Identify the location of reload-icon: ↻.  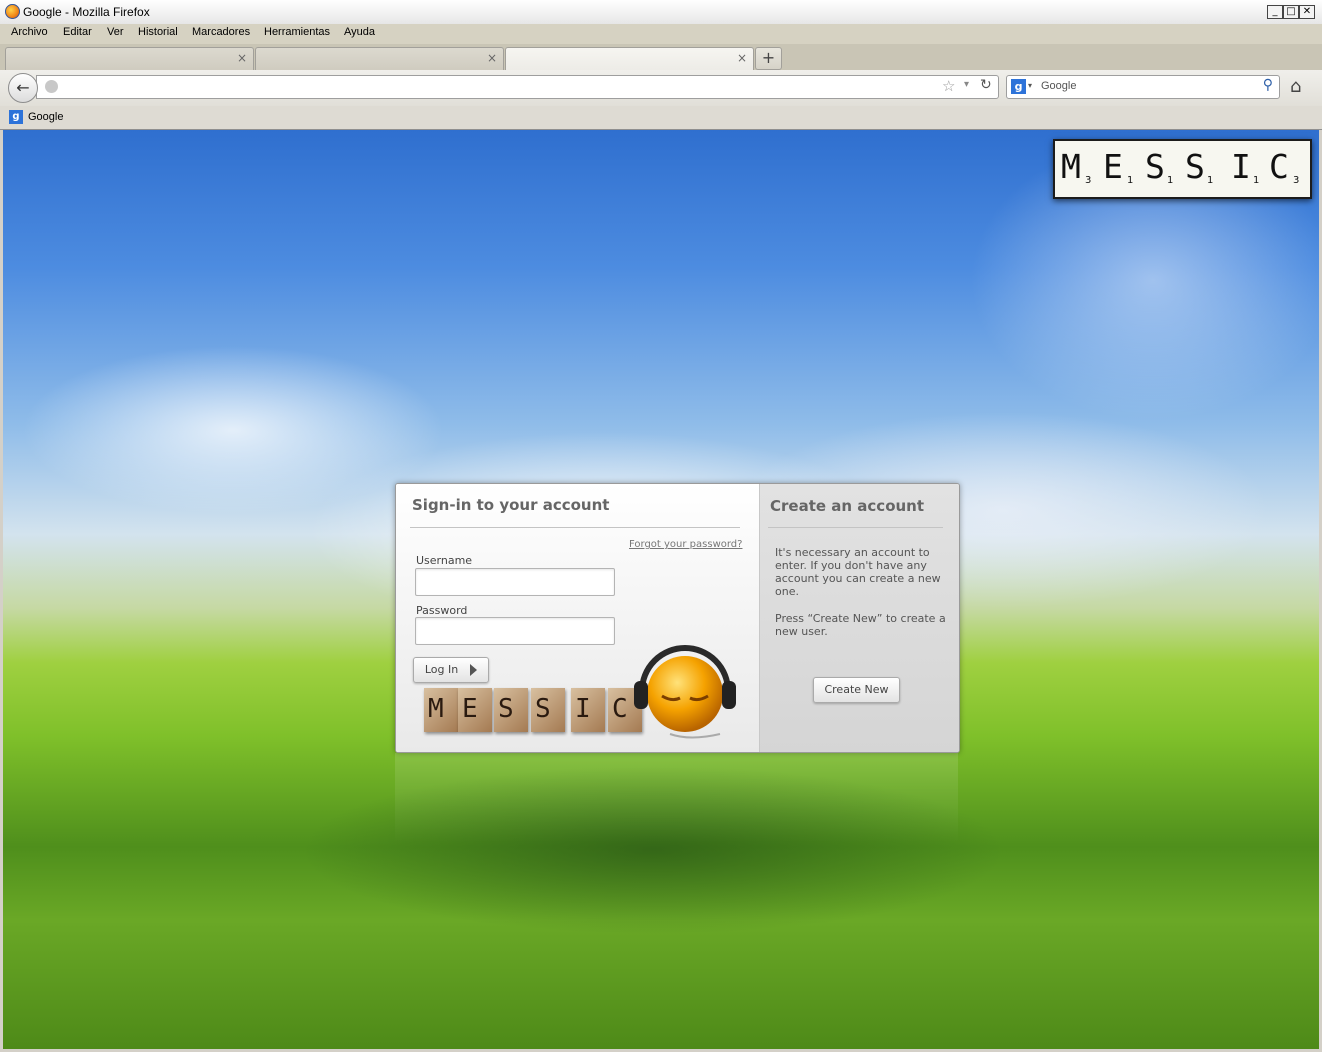
(986, 85).